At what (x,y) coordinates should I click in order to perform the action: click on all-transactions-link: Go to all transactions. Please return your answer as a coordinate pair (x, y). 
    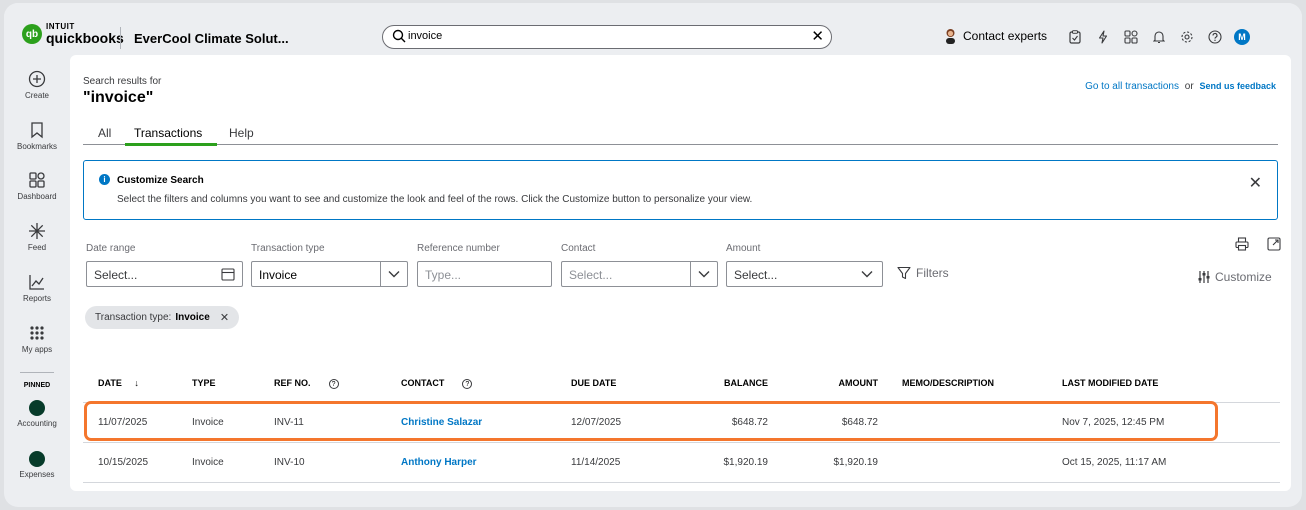
    Looking at the image, I should click on (1132, 86).